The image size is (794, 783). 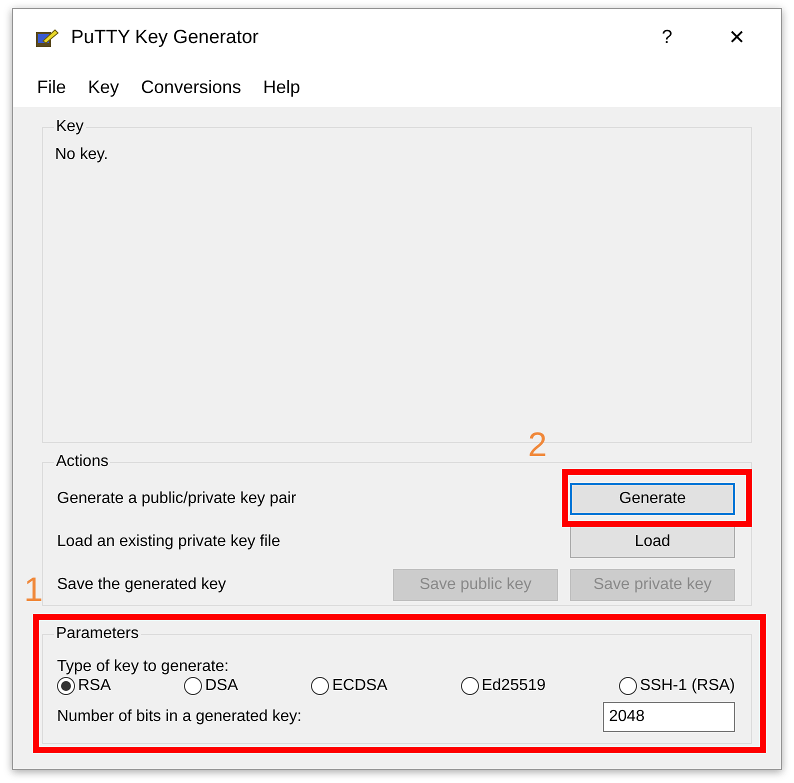 What do you see at coordinates (537, 445) in the screenshot?
I see `annotation-number: 2` at bounding box center [537, 445].